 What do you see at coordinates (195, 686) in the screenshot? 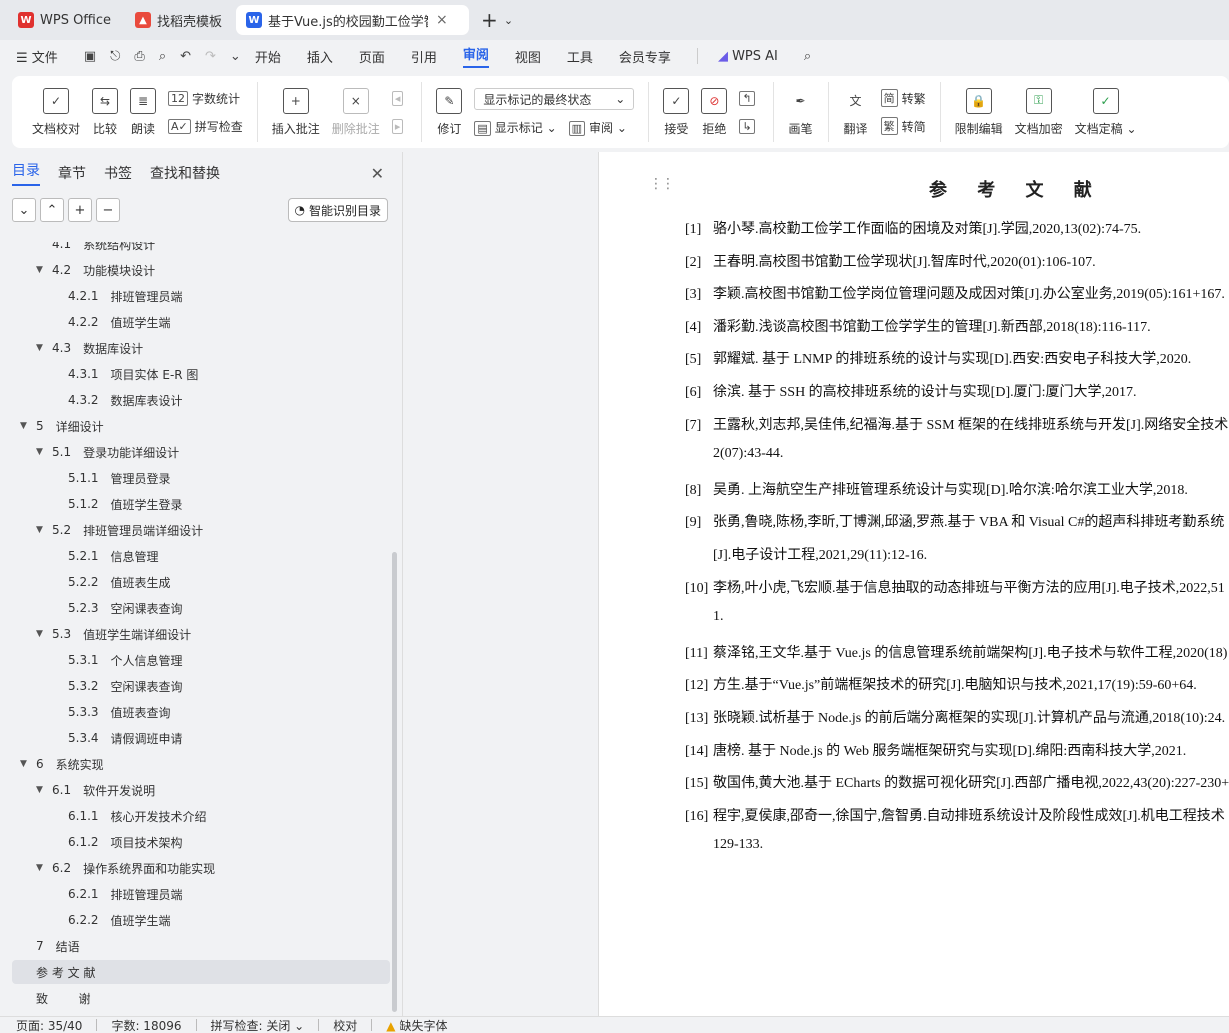
I see `toc-item: 5.3.2 空闲课表查询` at bounding box center [195, 686].